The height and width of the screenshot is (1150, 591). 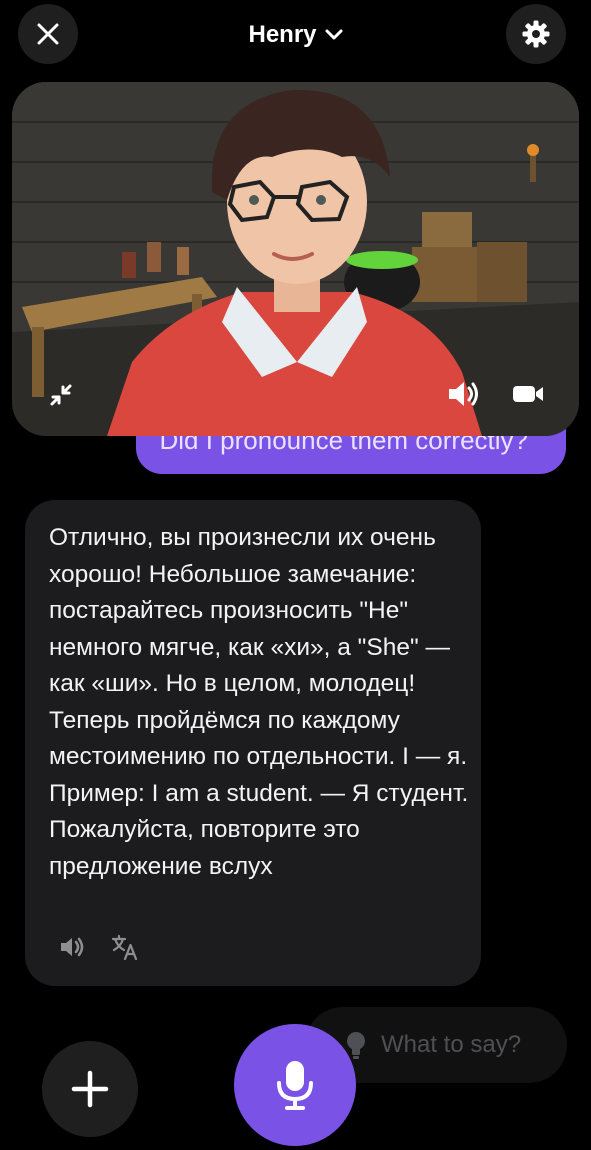 I want to click on play-message-button, so click(x=73, y=949).